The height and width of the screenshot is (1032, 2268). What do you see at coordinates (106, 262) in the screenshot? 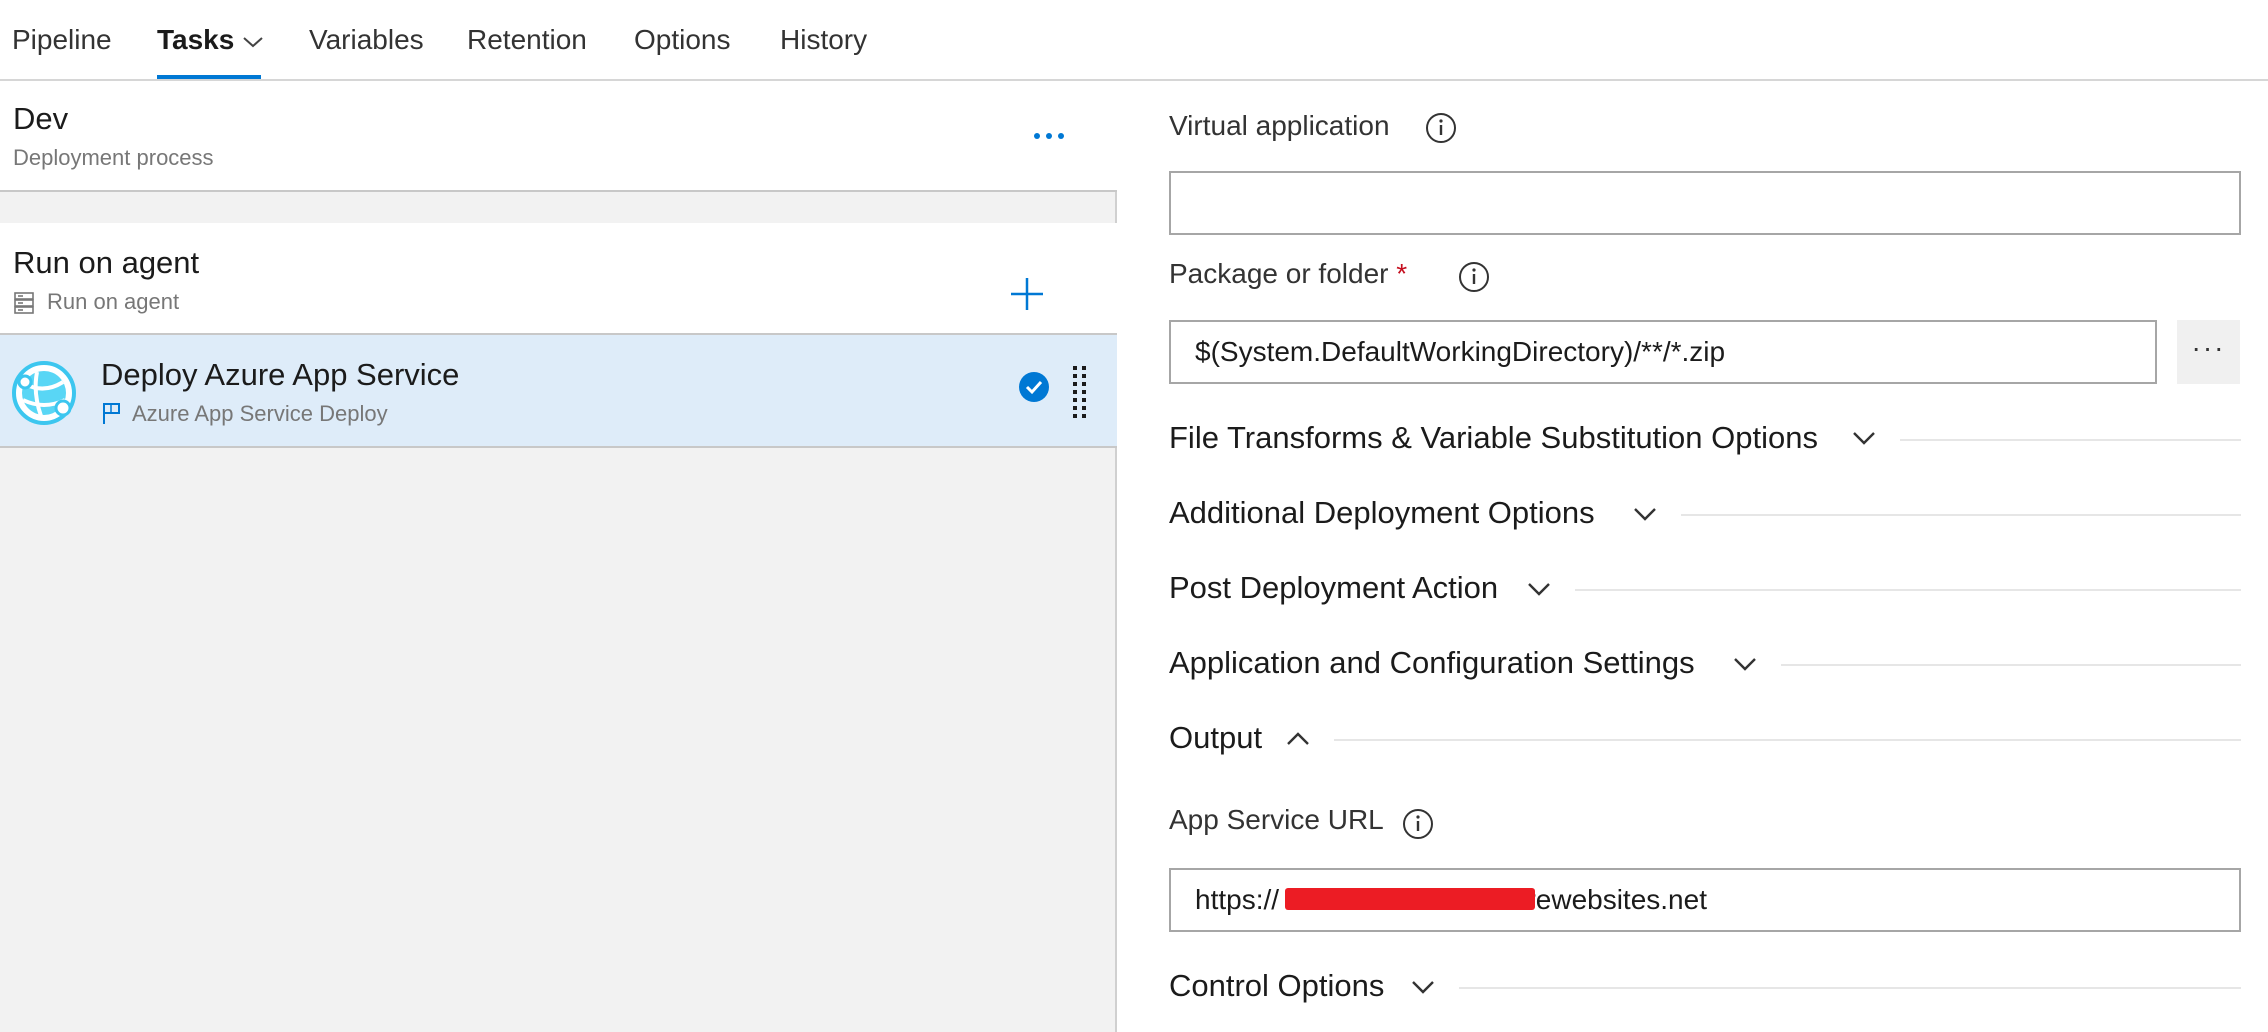
I see `phase-title: Run on agent` at bounding box center [106, 262].